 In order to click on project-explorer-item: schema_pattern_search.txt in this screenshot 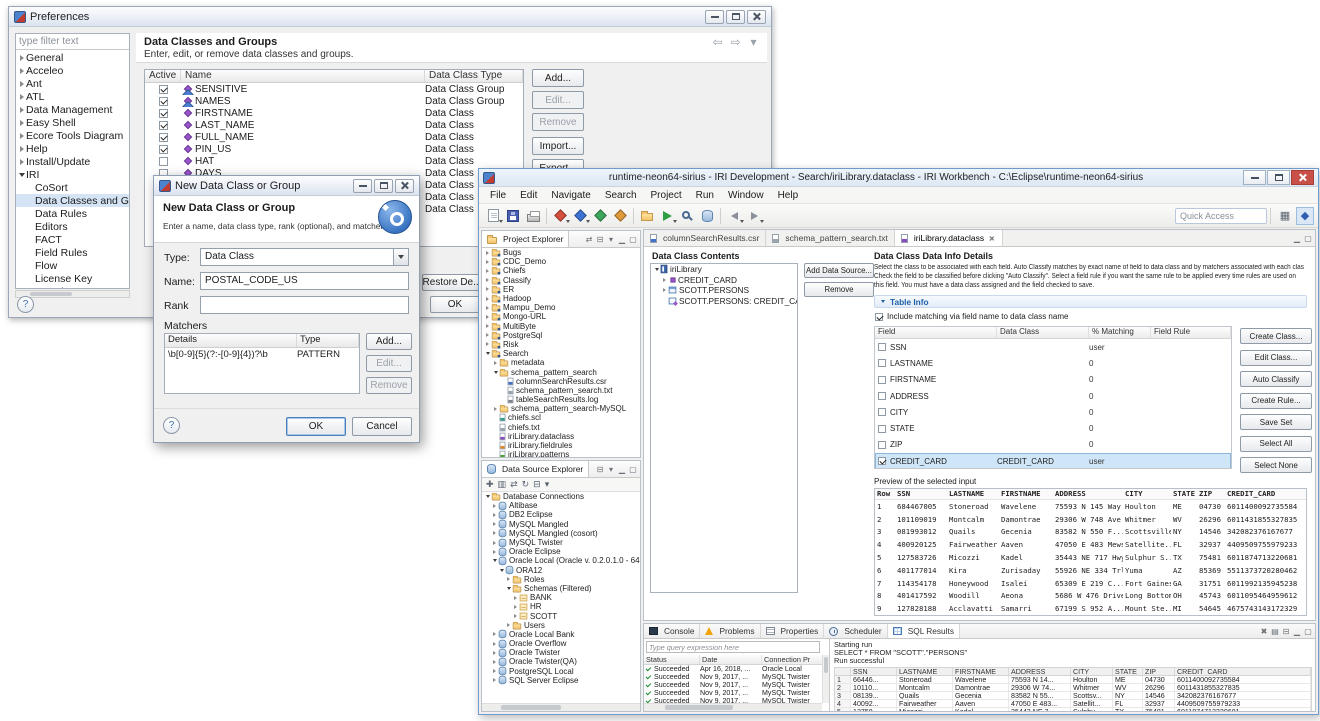, I will do `click(561, 390)`.